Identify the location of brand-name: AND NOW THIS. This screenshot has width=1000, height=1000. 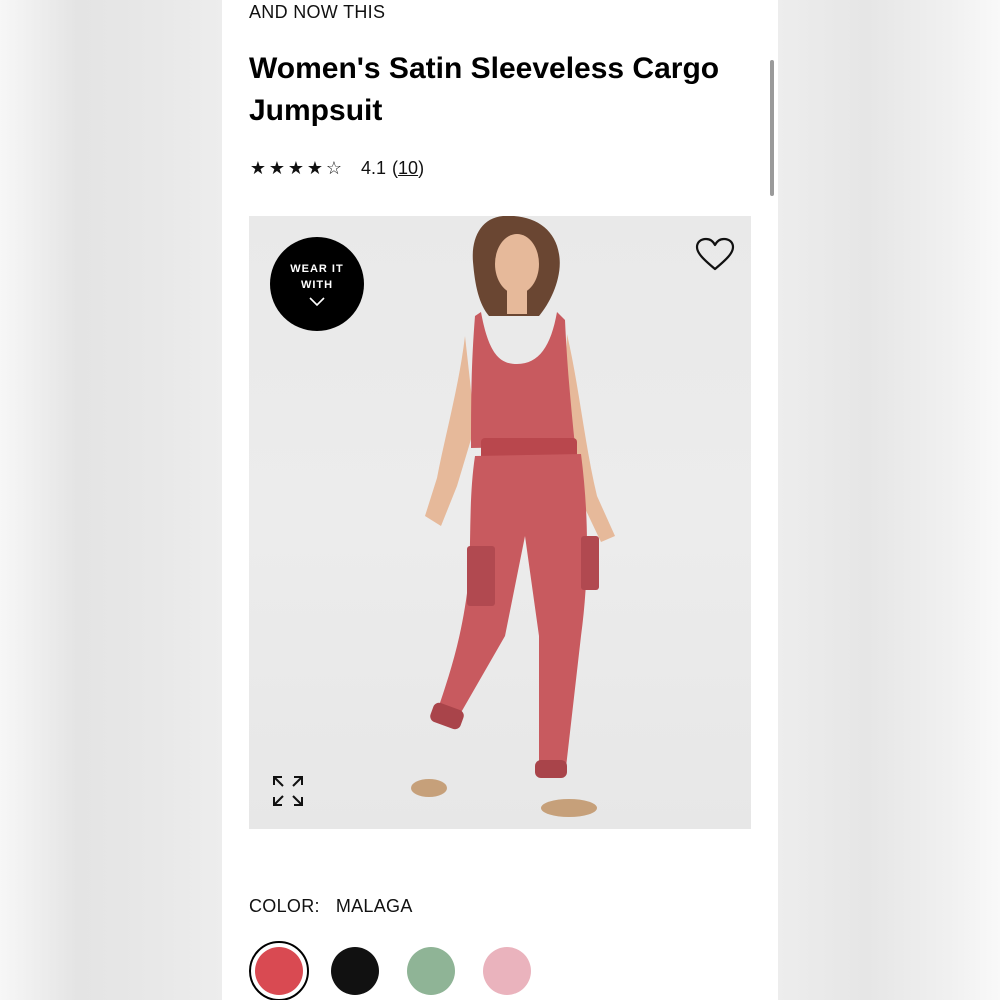
(317, 12).